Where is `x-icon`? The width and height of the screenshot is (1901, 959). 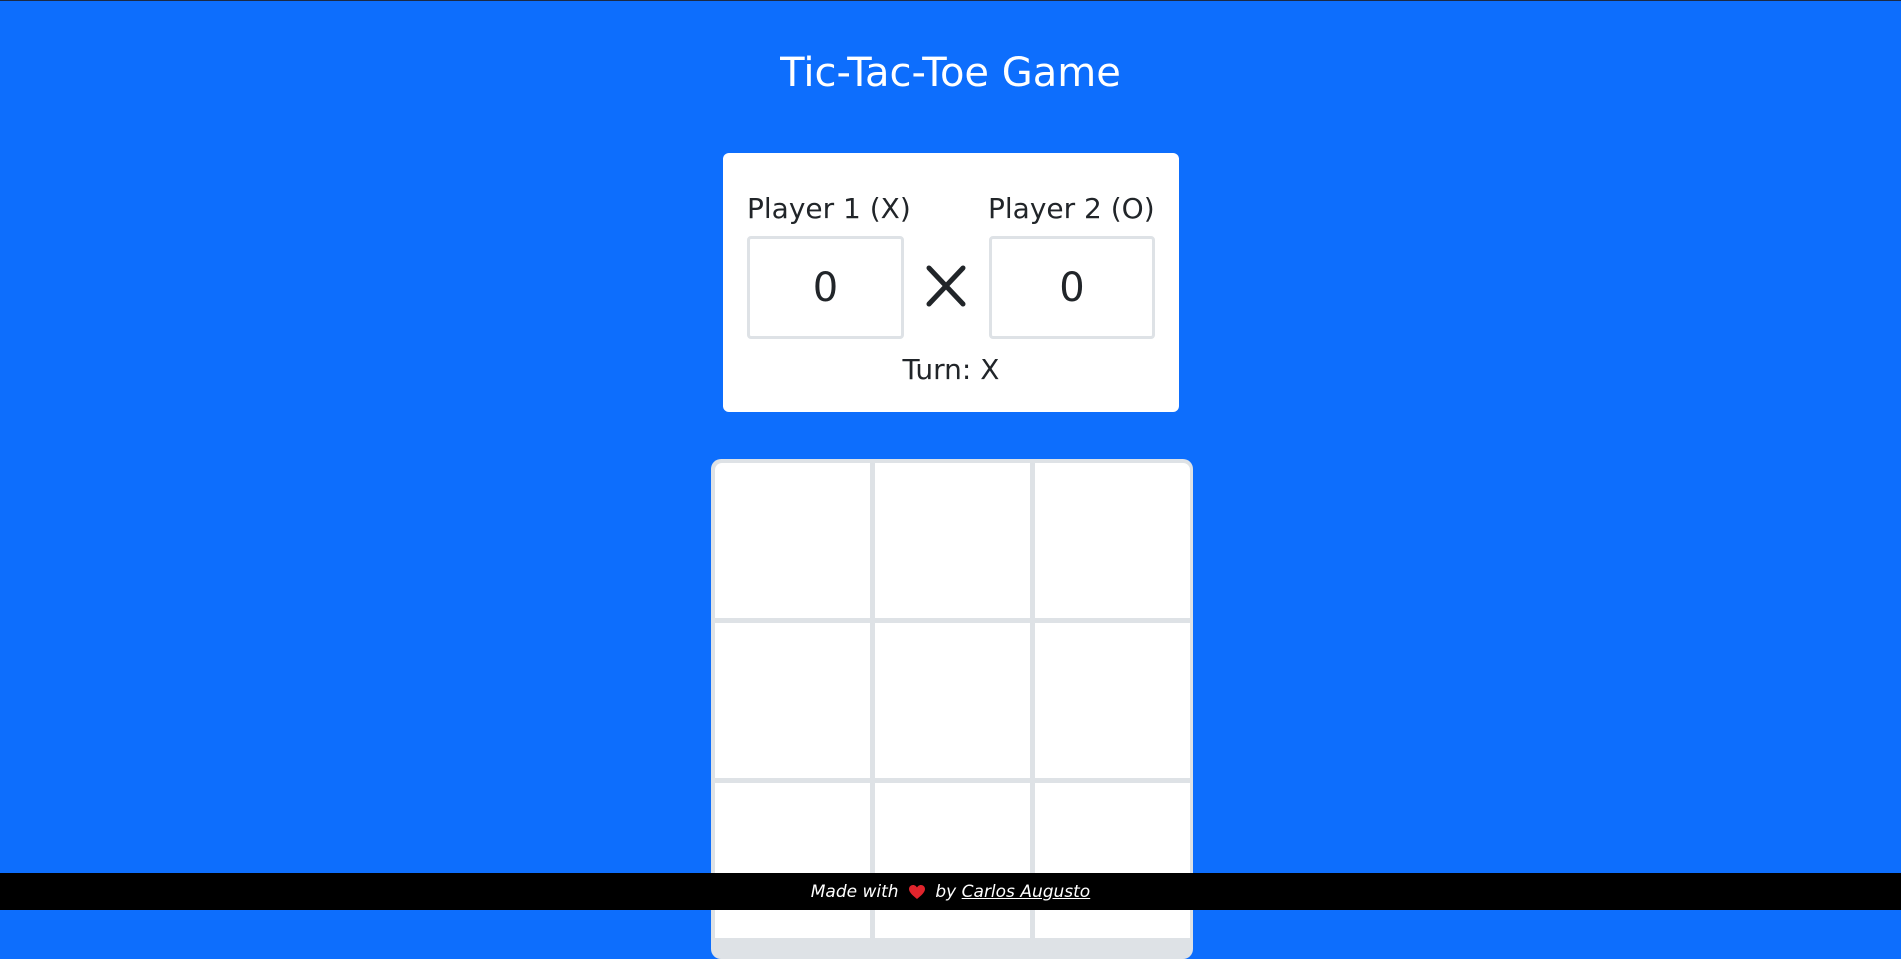
x-icon is located at coordinates (946, 286).